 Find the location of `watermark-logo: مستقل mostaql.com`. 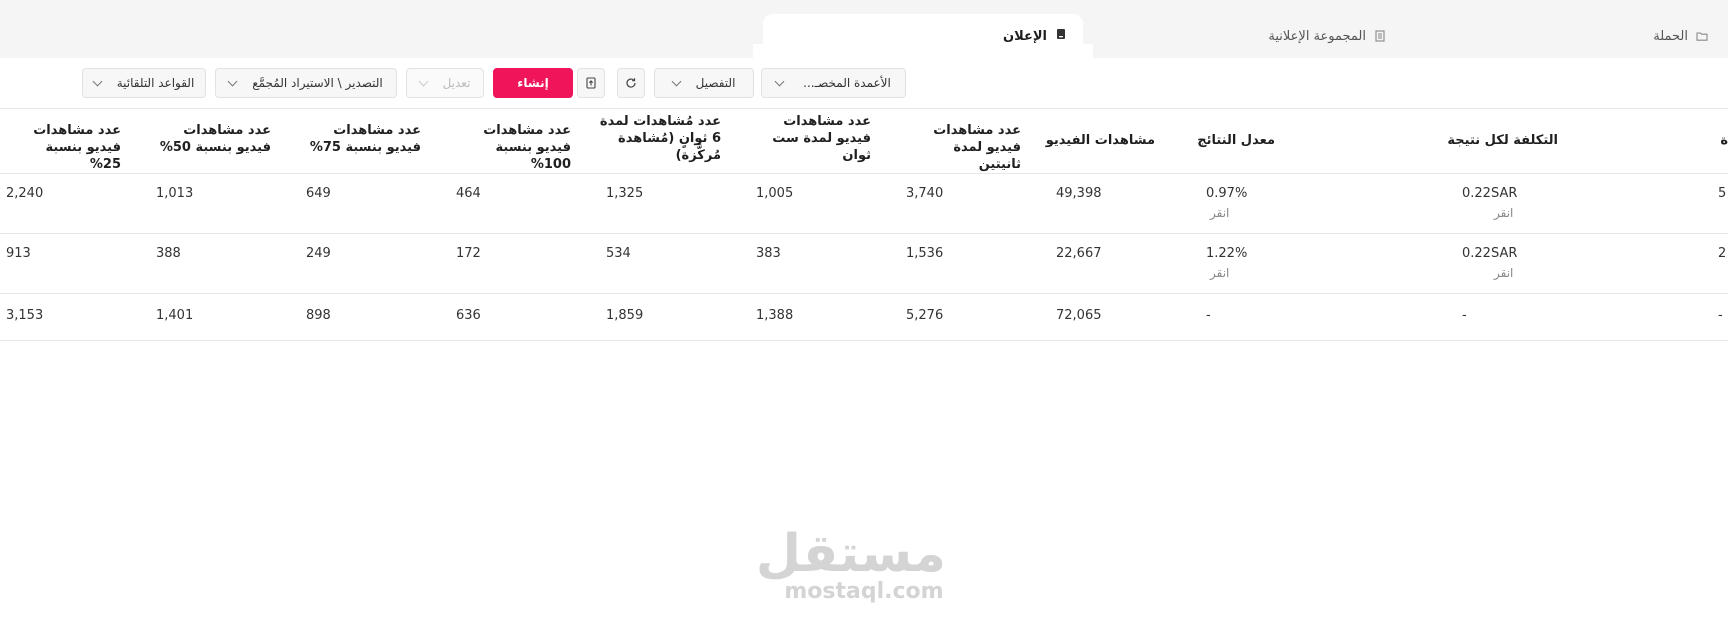

watermark-logo: مستقل mostaql.com is located at coordinates (850, 564).